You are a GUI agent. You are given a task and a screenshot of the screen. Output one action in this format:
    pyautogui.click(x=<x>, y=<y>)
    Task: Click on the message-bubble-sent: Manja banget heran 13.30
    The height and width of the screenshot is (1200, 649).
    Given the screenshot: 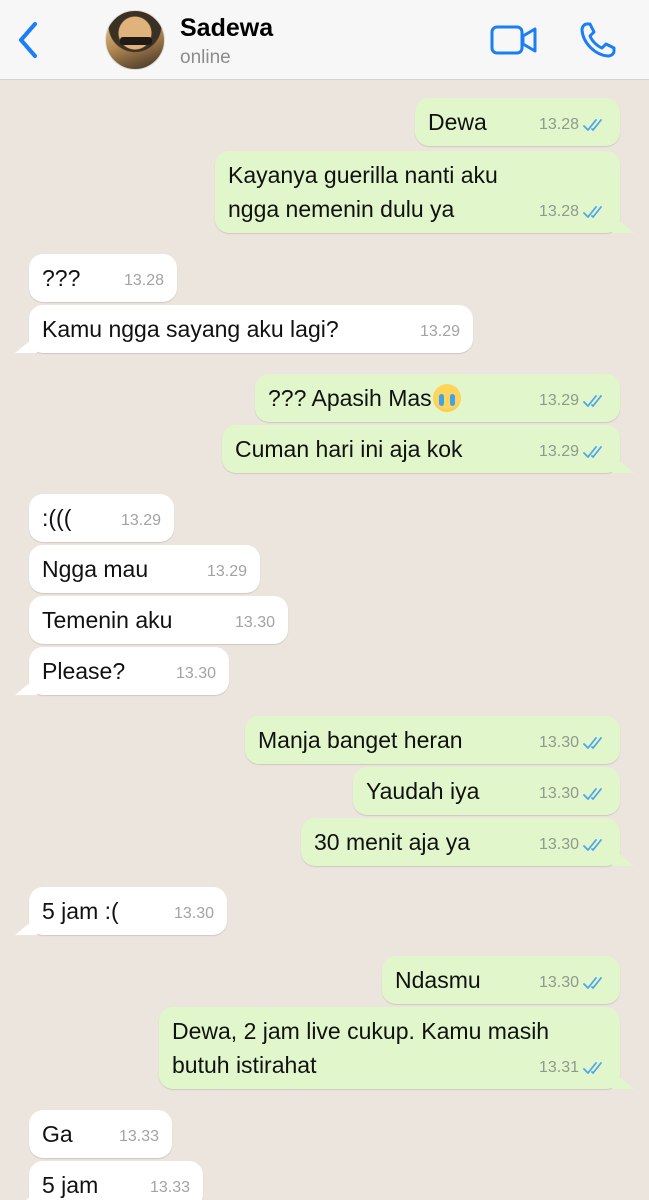 What is the action you would take?
    pyautogui.click(x=432, y=740)
    